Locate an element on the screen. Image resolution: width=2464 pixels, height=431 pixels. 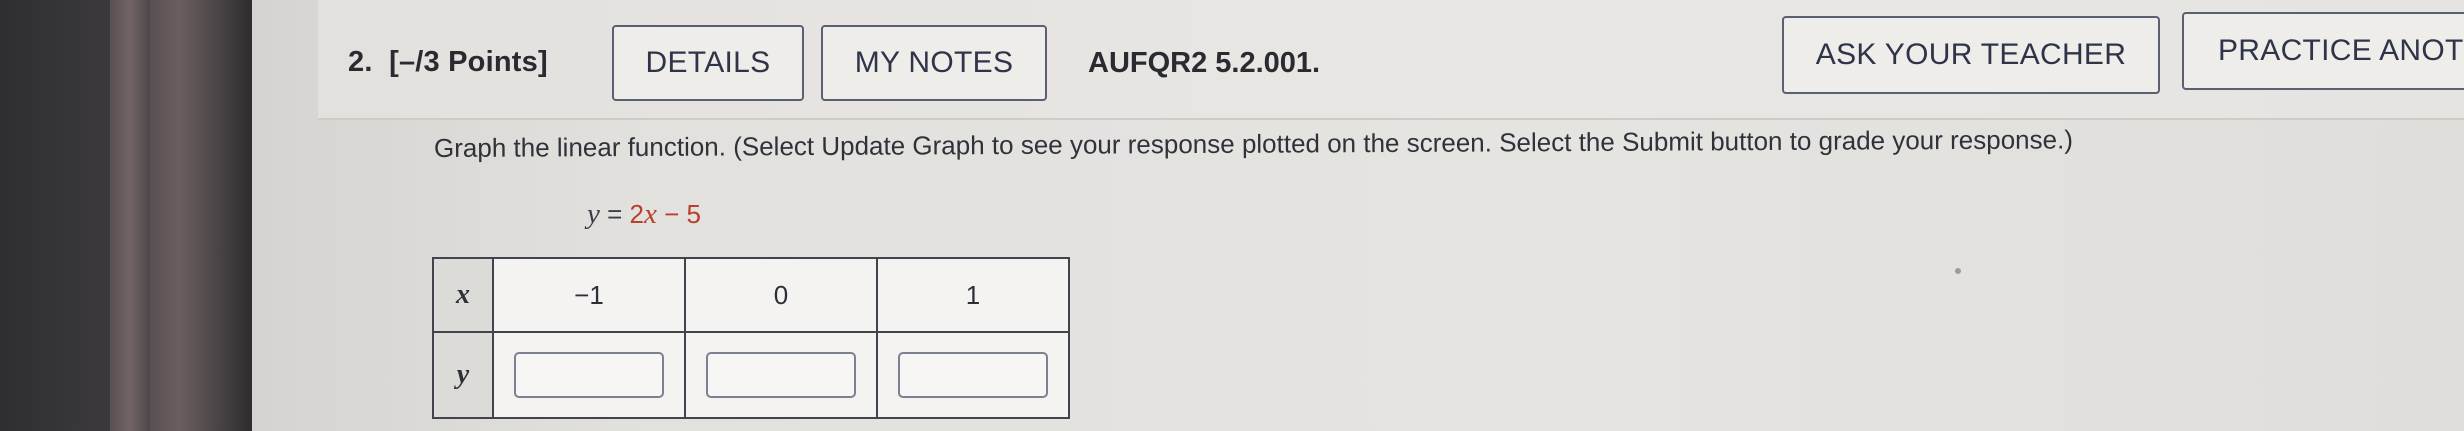
question-title: 2. [–/3 Points] is located at coordinates (448, 62).